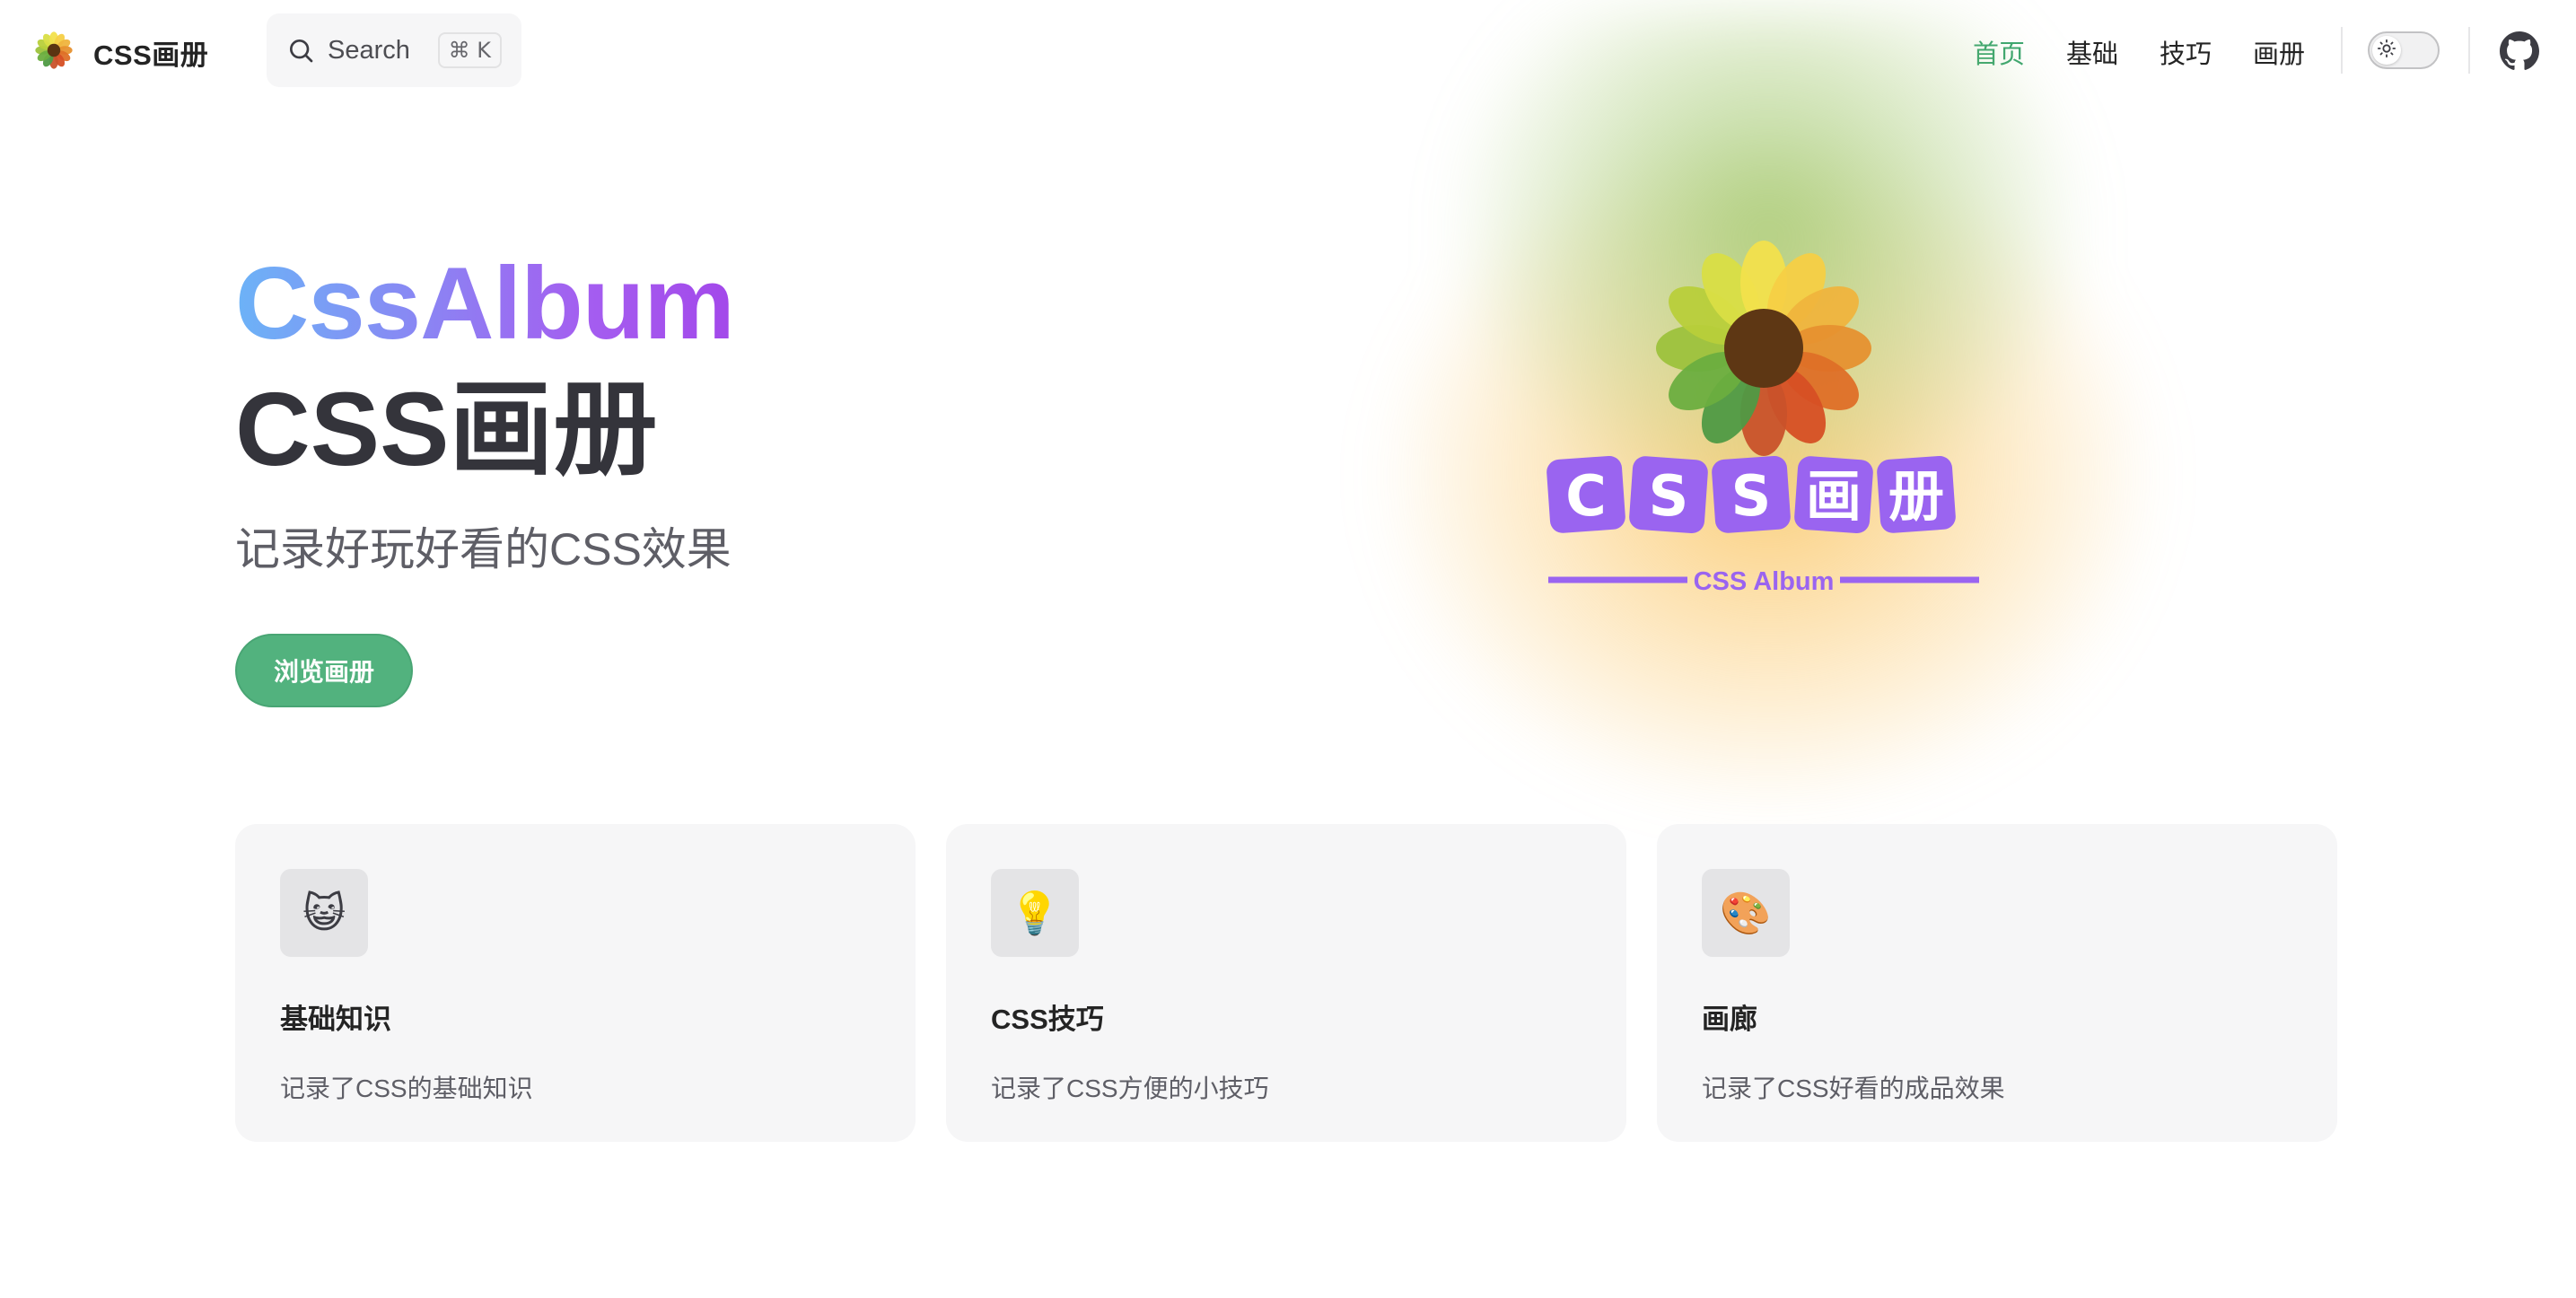 Image resolution: width=2576 pixels, height=1298 pixels. I want to click on brand-link: CSS画册, so click(120, 52).